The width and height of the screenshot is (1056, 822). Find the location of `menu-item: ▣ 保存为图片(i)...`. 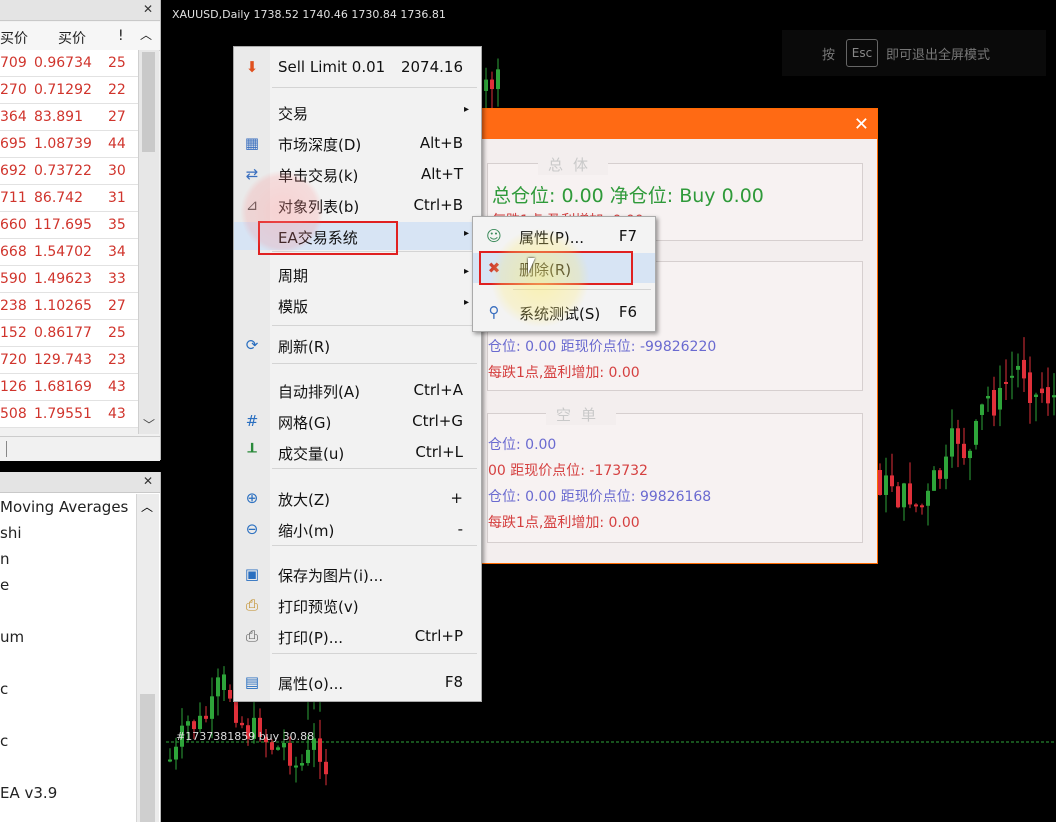

menu-item: ▣ 保存为图片(i)... is located at coordinates (357, 574).